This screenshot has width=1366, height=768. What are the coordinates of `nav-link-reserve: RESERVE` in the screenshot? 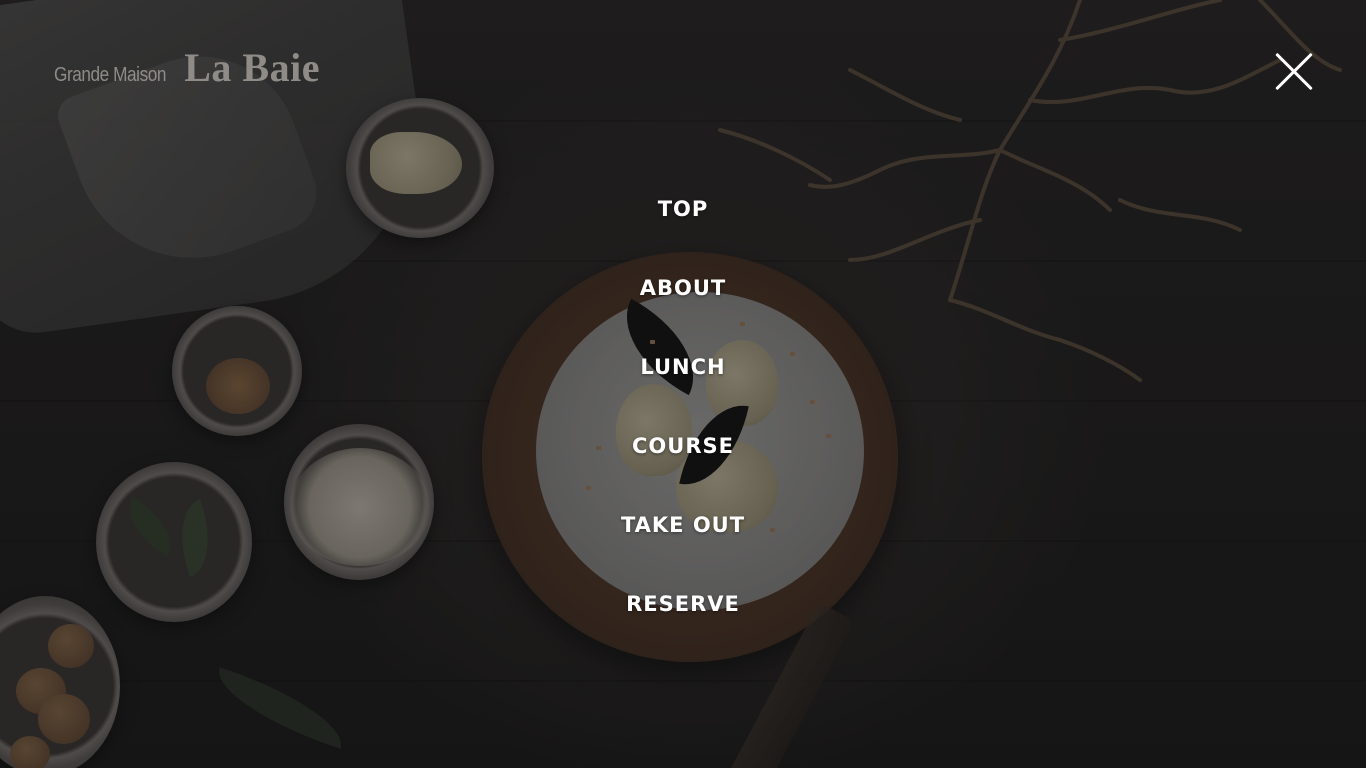 It's located at (683, 604).